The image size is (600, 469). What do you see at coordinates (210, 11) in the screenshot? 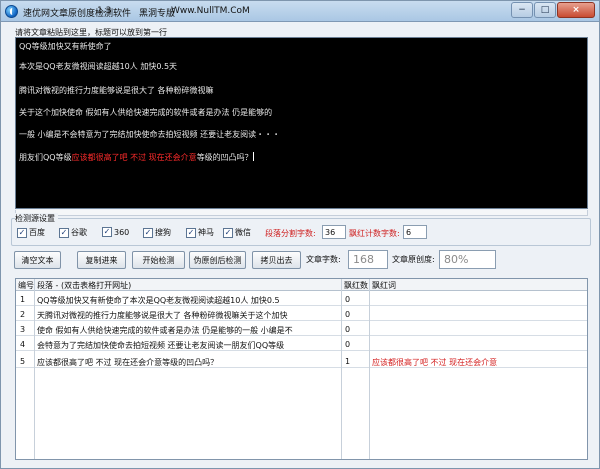
I see `window-site: Www.NullTM.CoM` at bounding box center [210, 11].